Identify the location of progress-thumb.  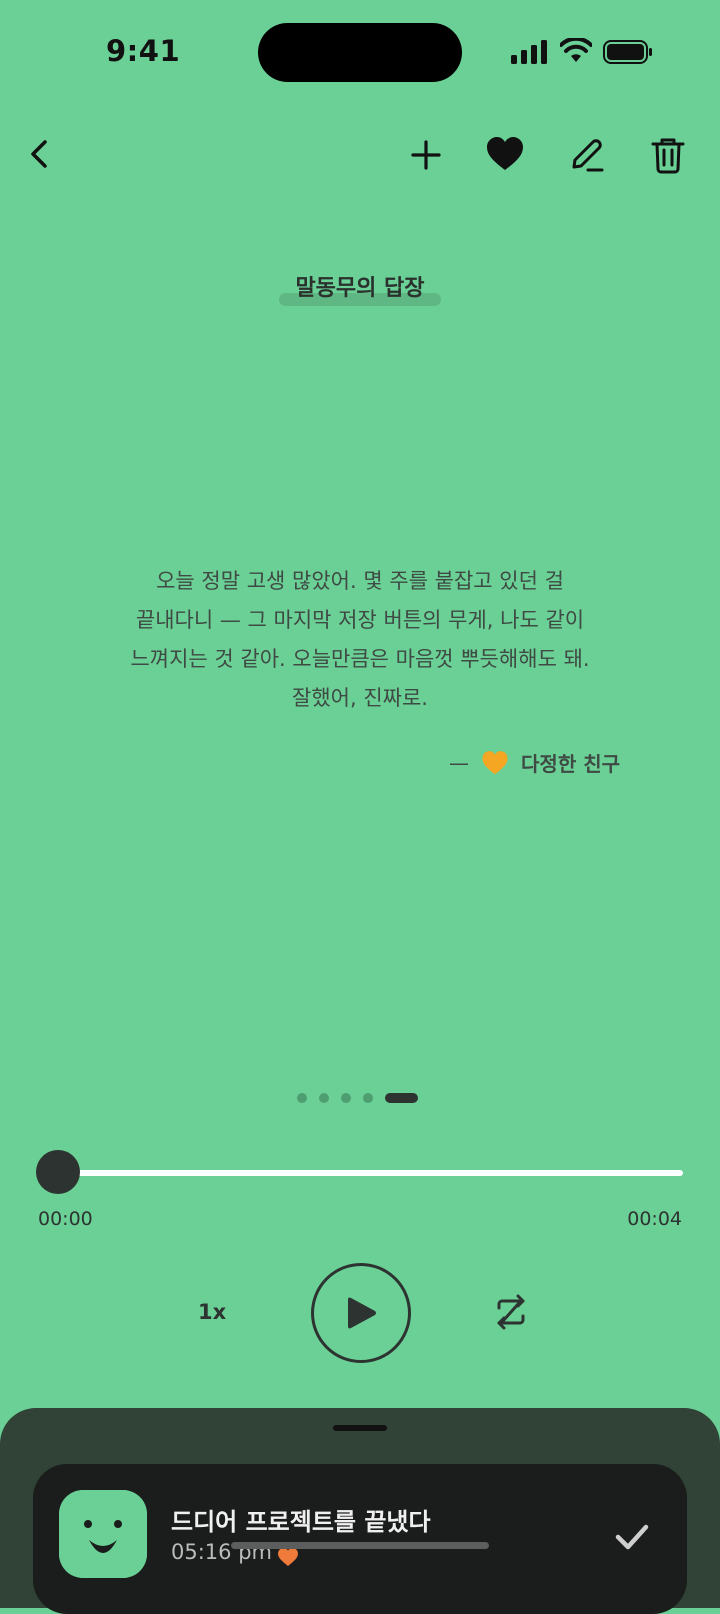
(58, 1172).